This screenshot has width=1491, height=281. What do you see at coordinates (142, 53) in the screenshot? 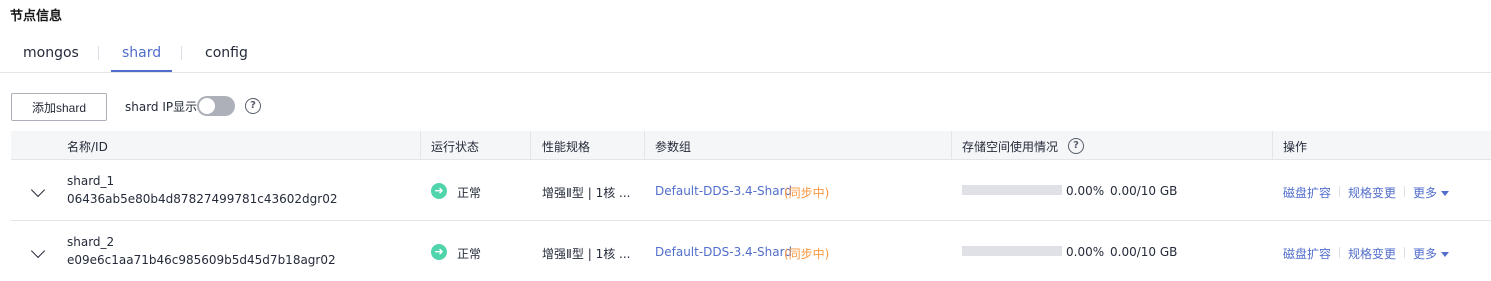
I see `tab-shard-label: shard` at bounding box center [142, 53].